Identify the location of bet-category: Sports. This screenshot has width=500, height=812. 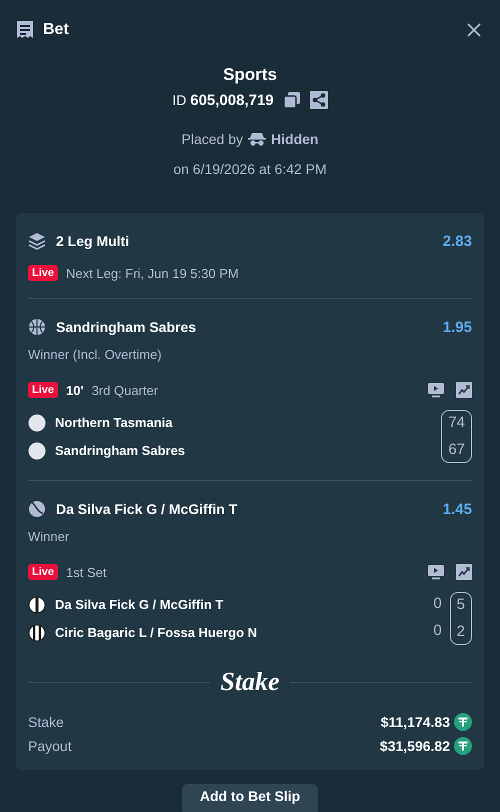
(250, 75).